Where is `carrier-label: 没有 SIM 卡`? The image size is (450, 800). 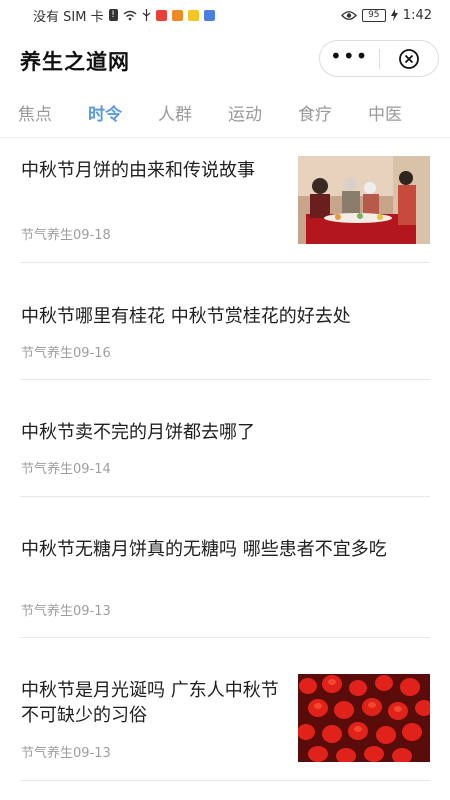 carrier-label: 没有 SIM 卡 is located at coordinates (68, 17).